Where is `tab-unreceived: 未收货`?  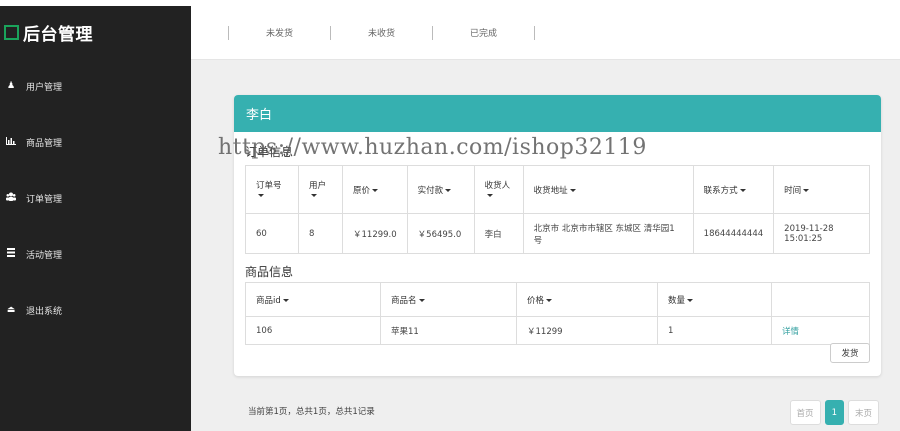
tab-unreceived: 未收货 is located at coordinates (381, 32).